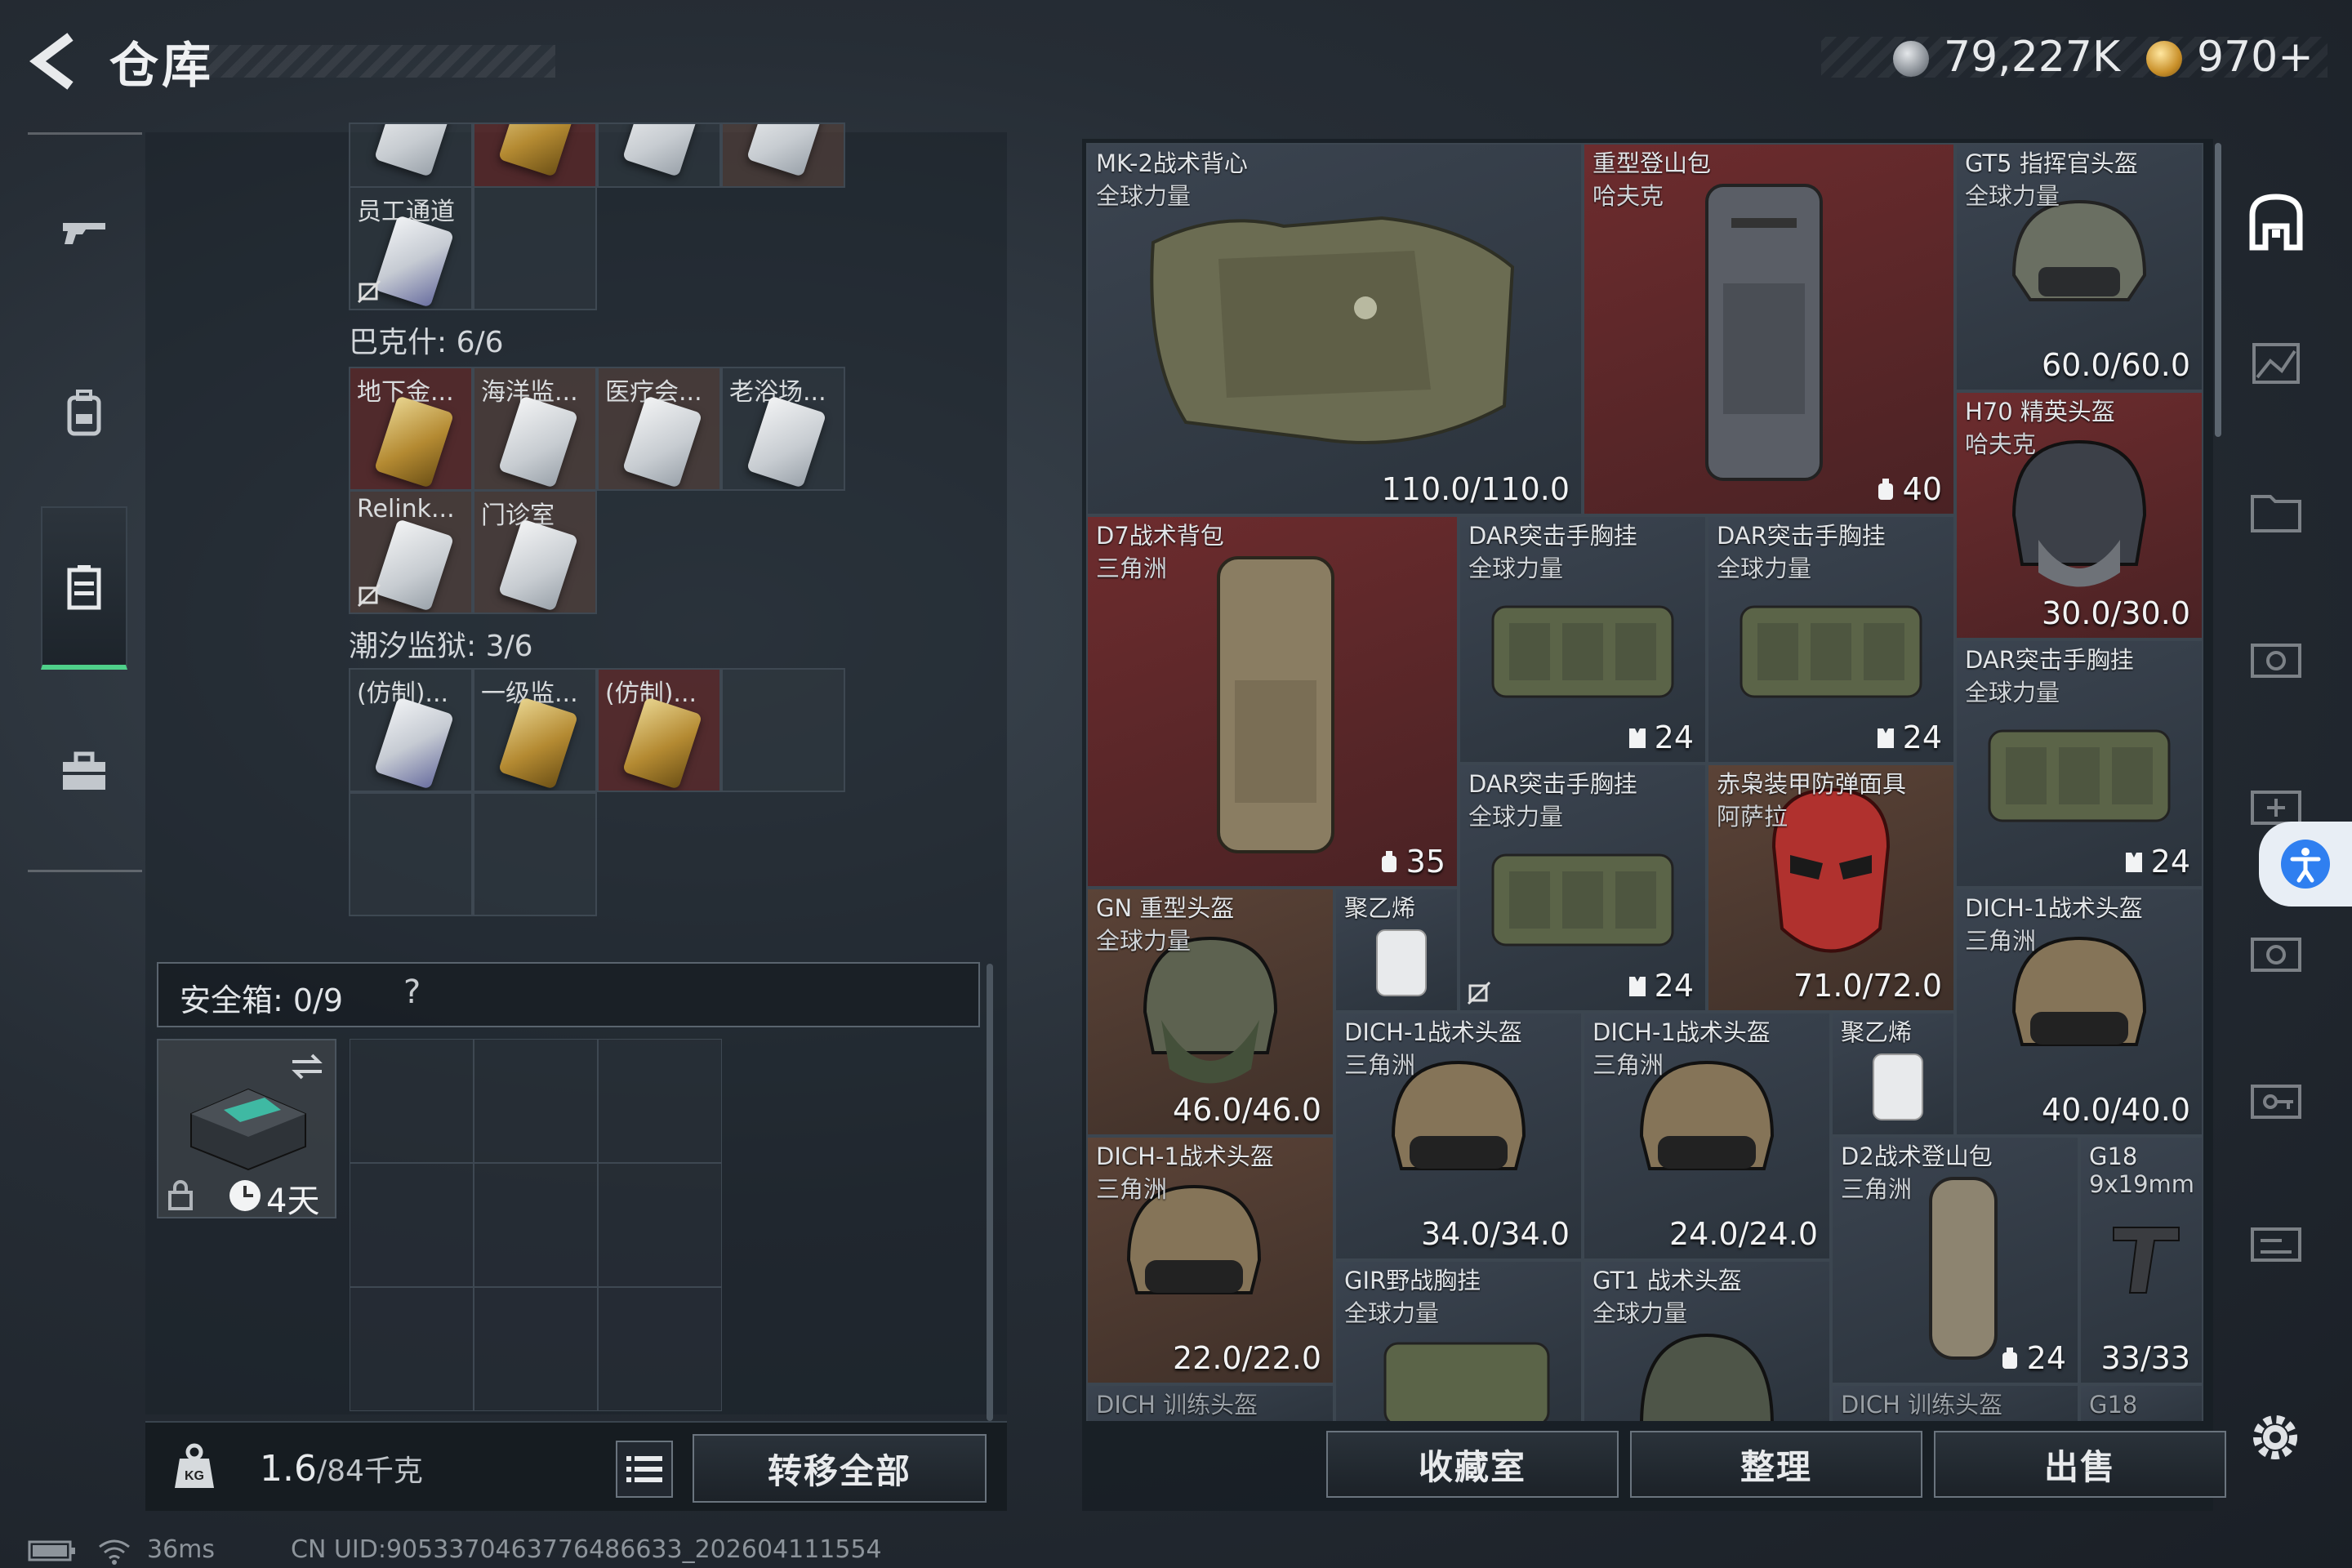 The width and height of the screenshot is (2352, 1568). What do you see at coordinates (84, 232) in the screenshot?
I see `nav-weapons` at bounding box center [84, 232].